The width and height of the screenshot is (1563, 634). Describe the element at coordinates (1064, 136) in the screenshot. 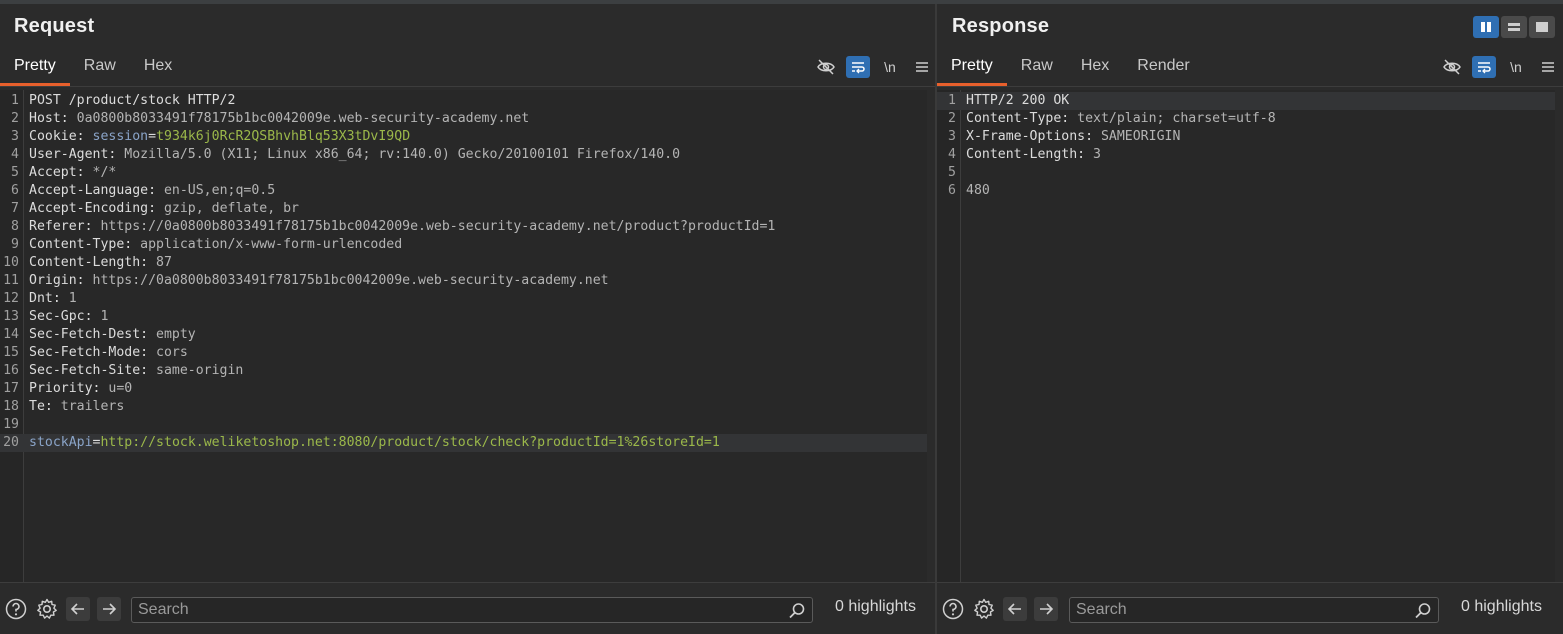

I see `code-line: 3 X-Frame-Options: SAMEORIGIN` at that location.